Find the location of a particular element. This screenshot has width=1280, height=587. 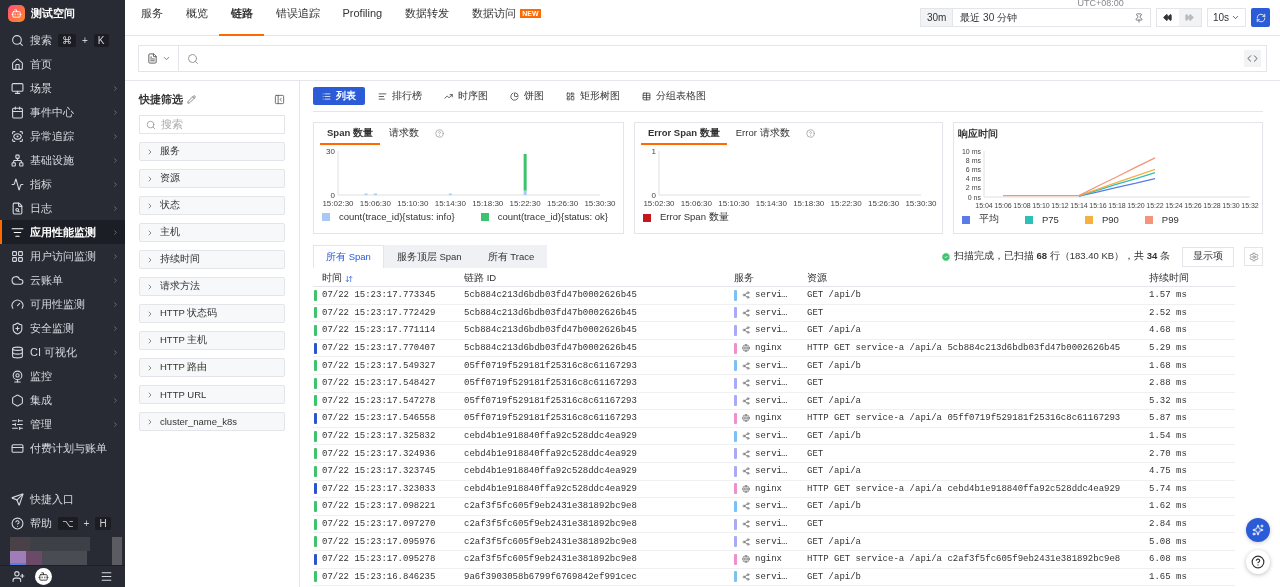

assistant-logo is located at coordinates (43, 576).